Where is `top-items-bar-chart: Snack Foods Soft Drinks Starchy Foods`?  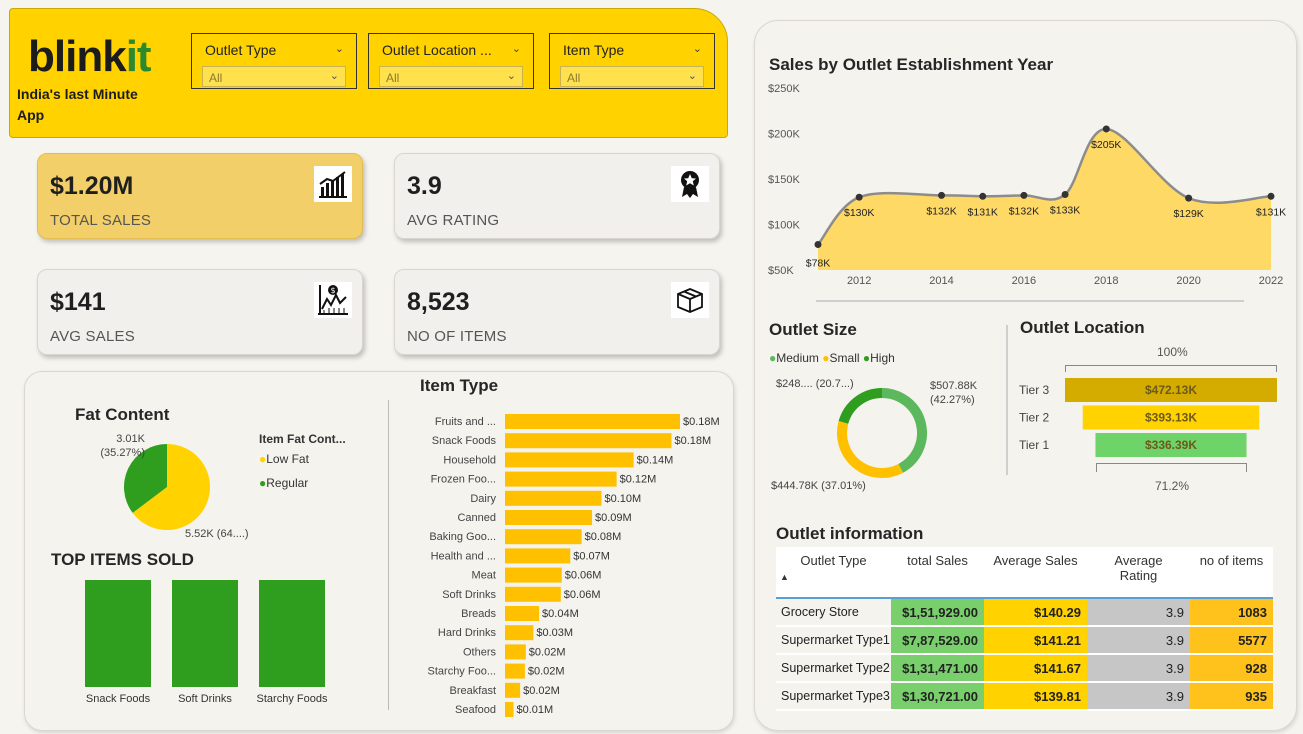
top-items-bar-chart: Snack Foods Soft Drinks Starchy Foods is located at coordinates (210, 645).